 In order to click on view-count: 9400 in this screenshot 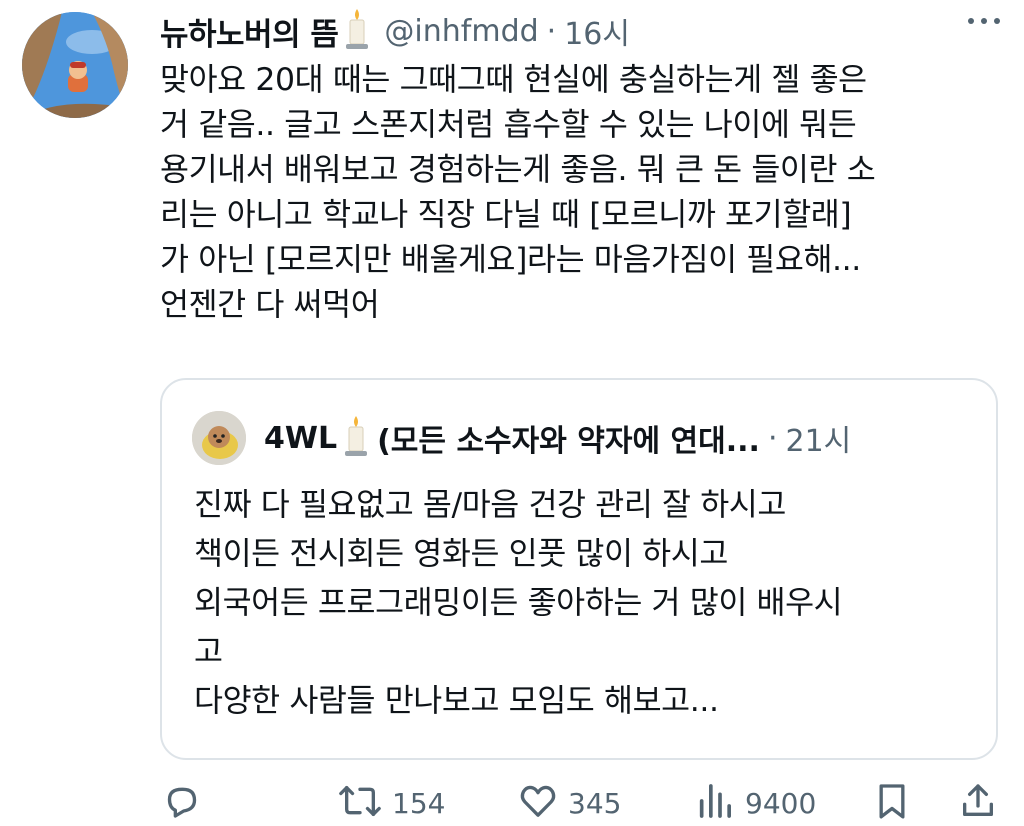, I will do `click(781, 803)`.